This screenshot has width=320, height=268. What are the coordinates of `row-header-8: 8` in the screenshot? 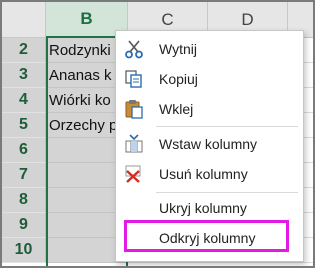 It's located at (24, 200).